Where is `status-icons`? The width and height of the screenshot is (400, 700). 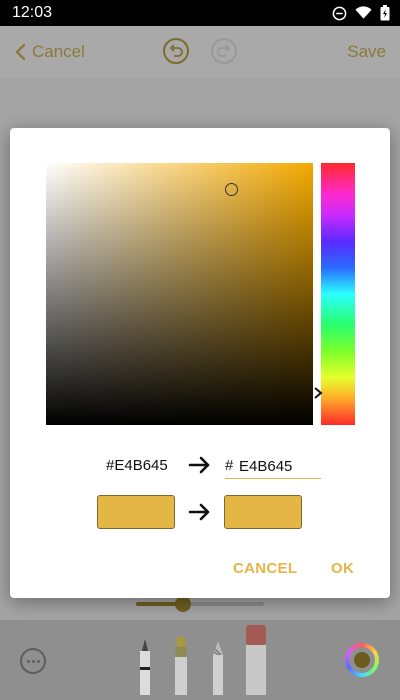 status-icons is located at coordinates (361, 13).